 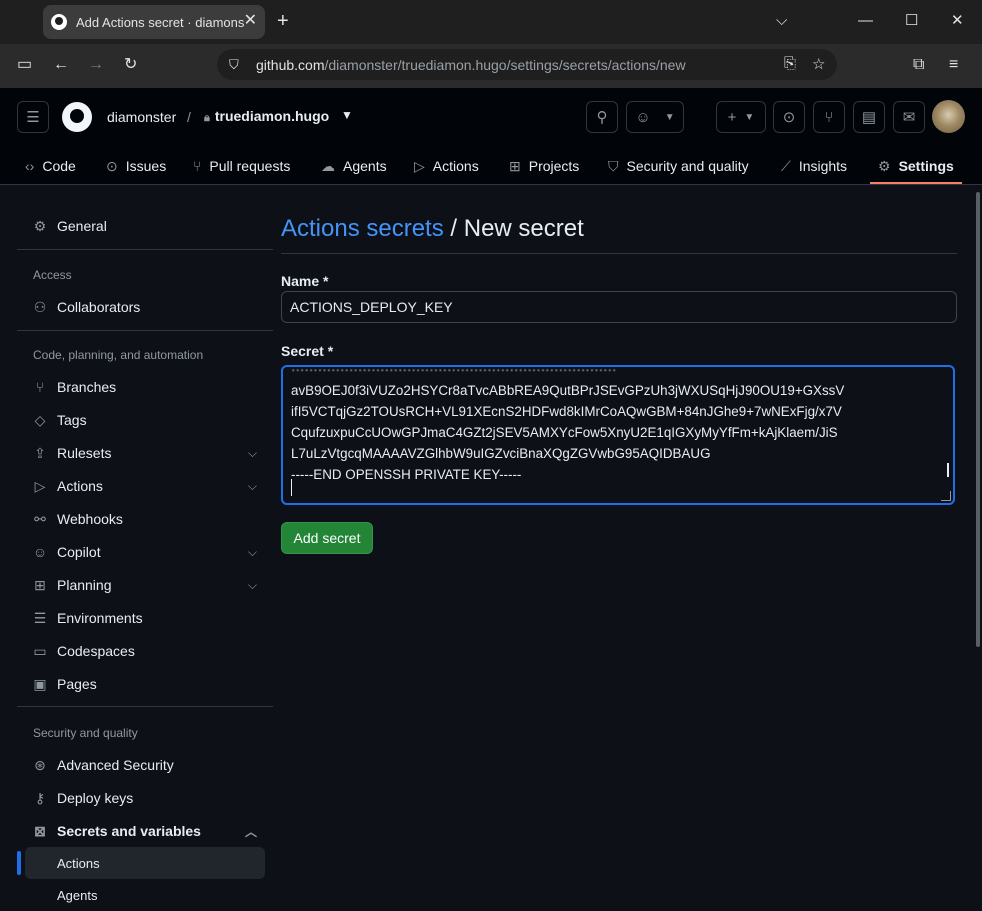 What do you see at coordinates (786, 165) in the screenshot?
I see `graph-icon: ⟋` at bounding box center [786, 165].